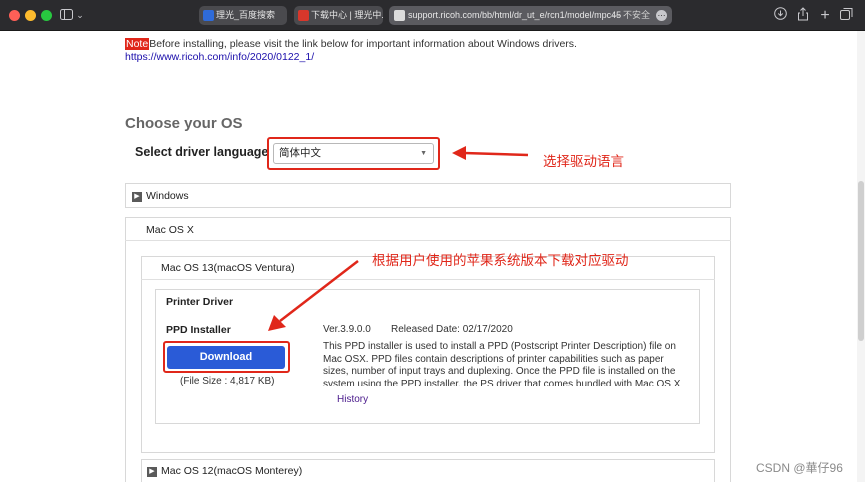 The image size is (865, 482). Describe the element at coordinates (46, 15) in the screenshot. I see `zoom-window-button` at that location.